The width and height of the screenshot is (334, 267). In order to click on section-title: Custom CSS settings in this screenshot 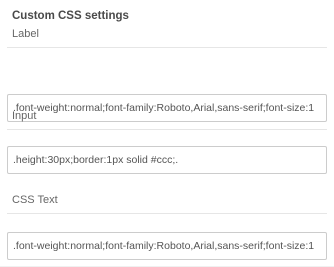, I will do `click(70, 16)`.